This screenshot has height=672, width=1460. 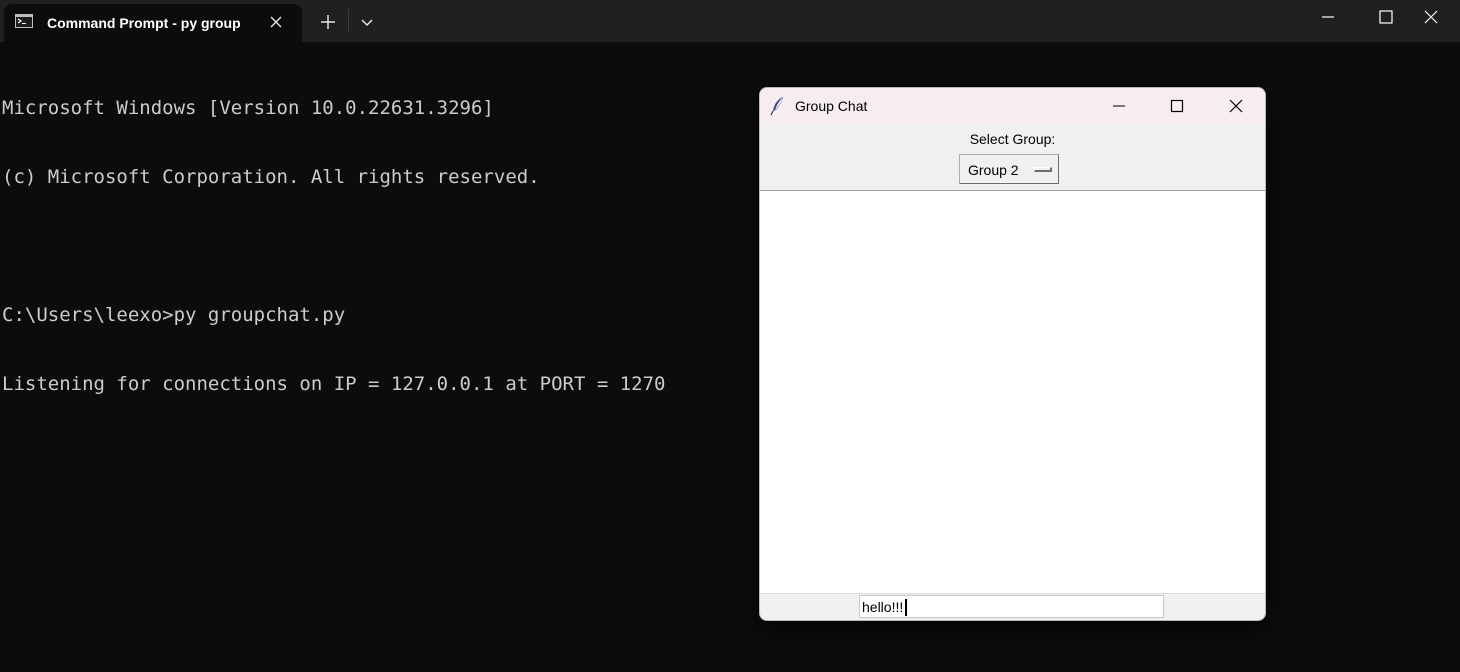 I want to click on chevron-down-icon, so click(x=367, y=22).